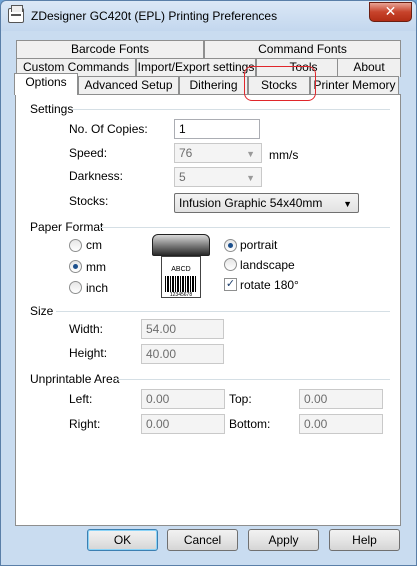 The height and width of the screenshot is (566, 417). What do you see at coordinates (341, 424) in the screenshot?
I see `bottom-input: 0.00` at bounding box center [341, 424].